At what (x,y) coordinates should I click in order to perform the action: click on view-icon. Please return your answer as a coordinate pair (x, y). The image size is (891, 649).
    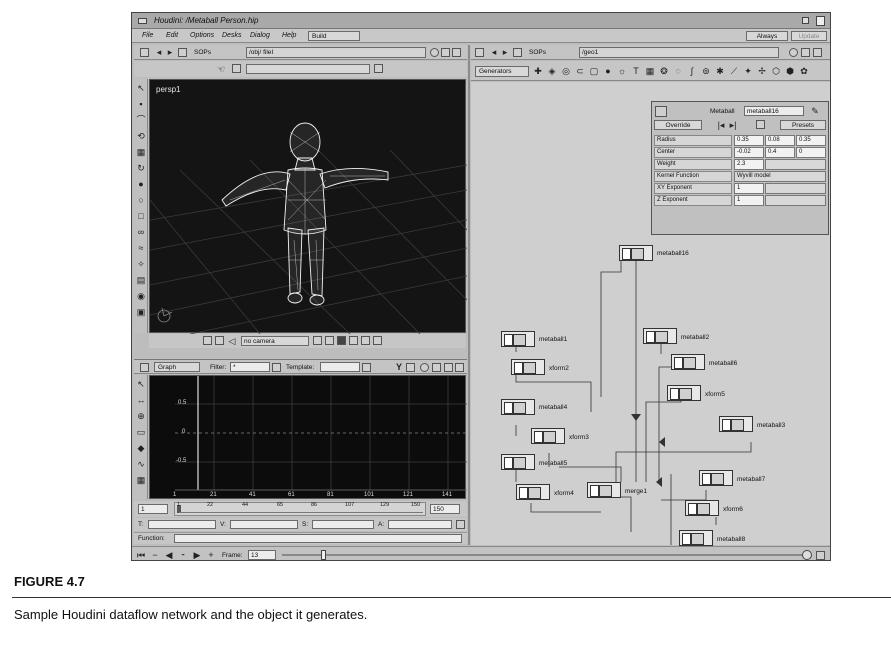
    Looking at the image, I should click on (207, 340).